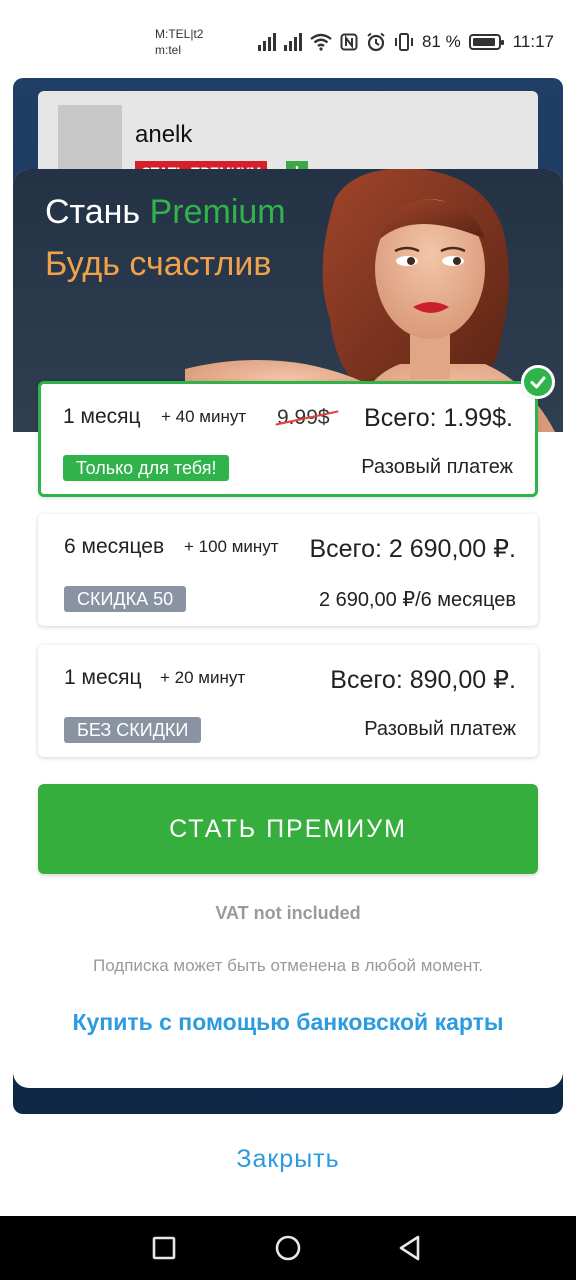 This screenshot has height=1280, width=576. What do you see at coordinates (376, 42) in the screenshot?
I see `alarm-icon` at bounding box center [376, 42].